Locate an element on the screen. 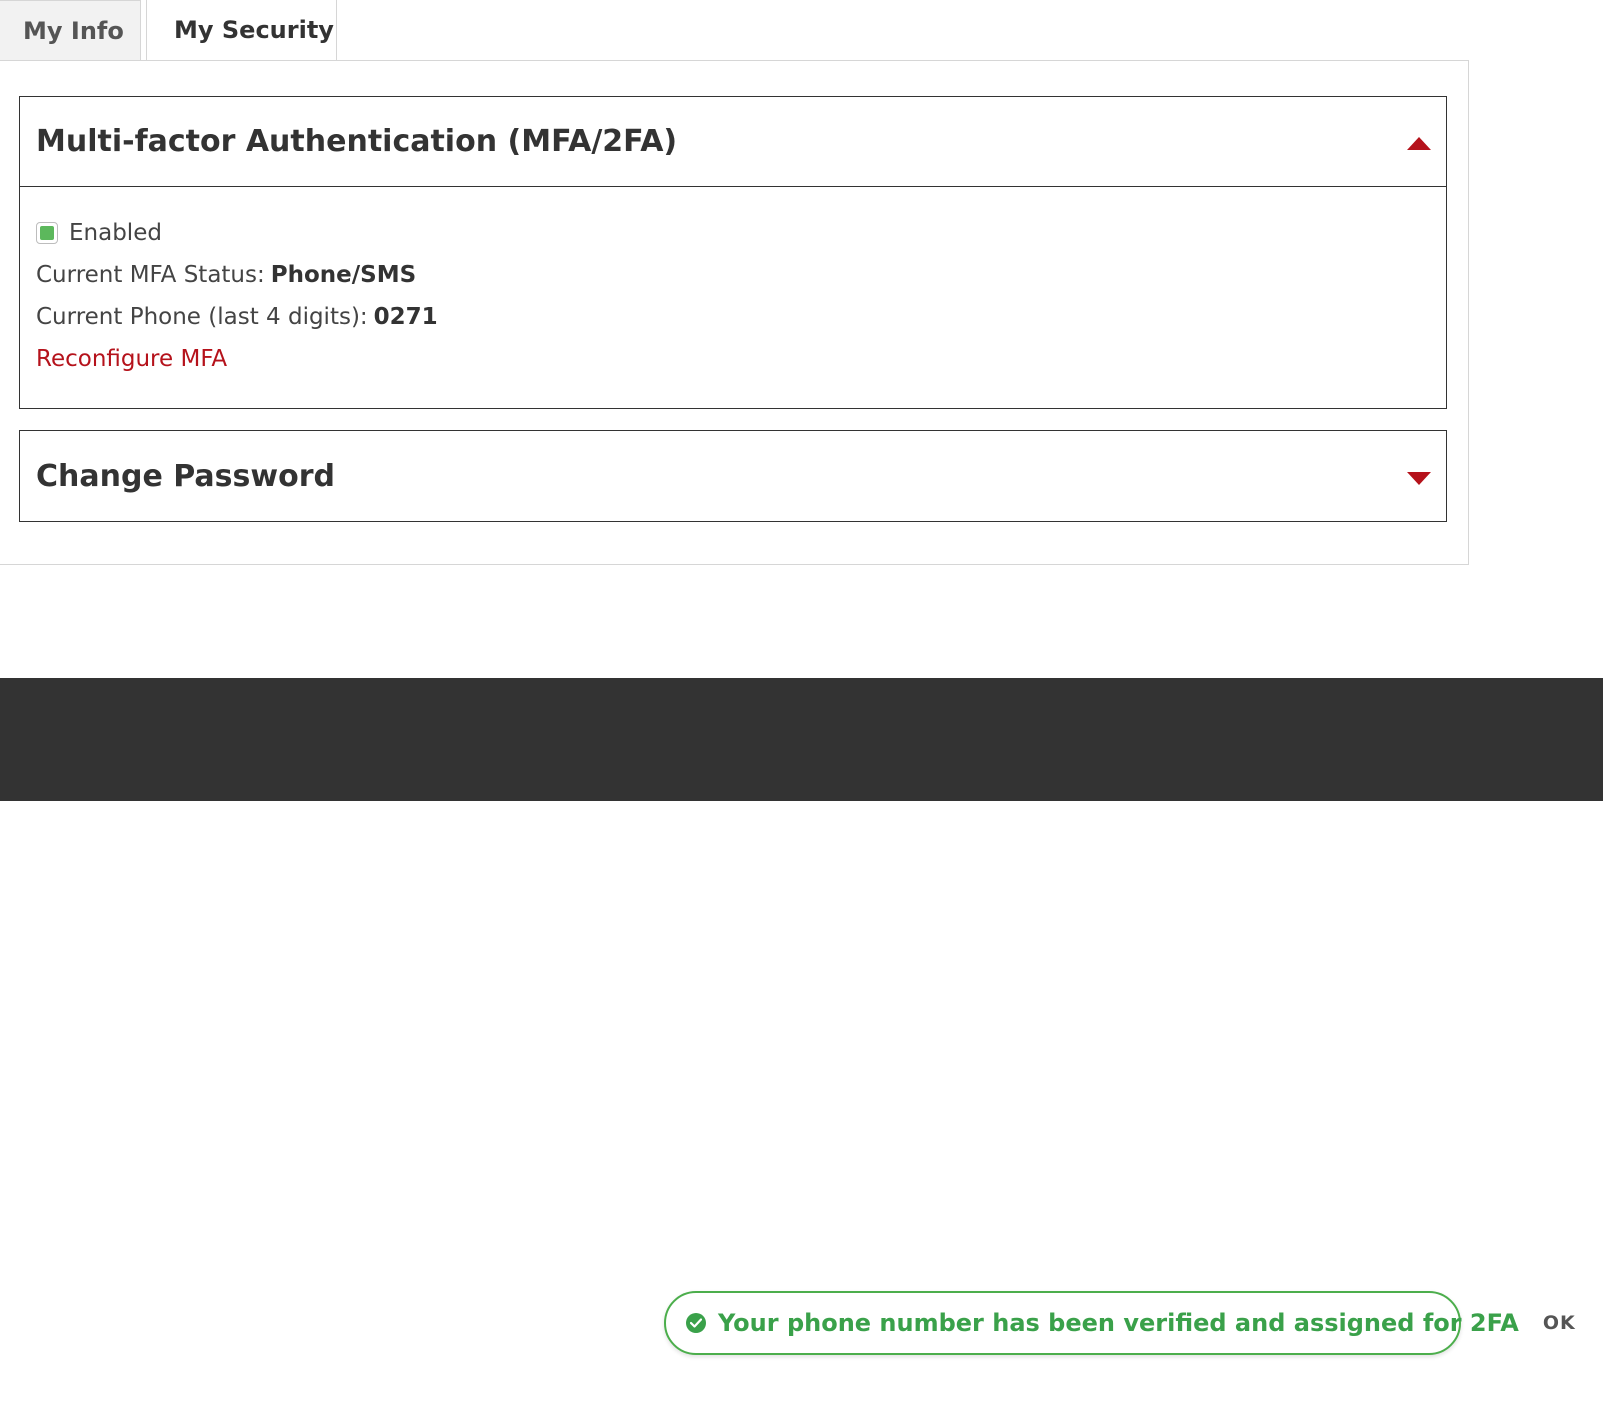 Image resolution: width=1603 pixels, height=1420 pixels. checkbox-checked-indicator is located at coordinates (47, 233).